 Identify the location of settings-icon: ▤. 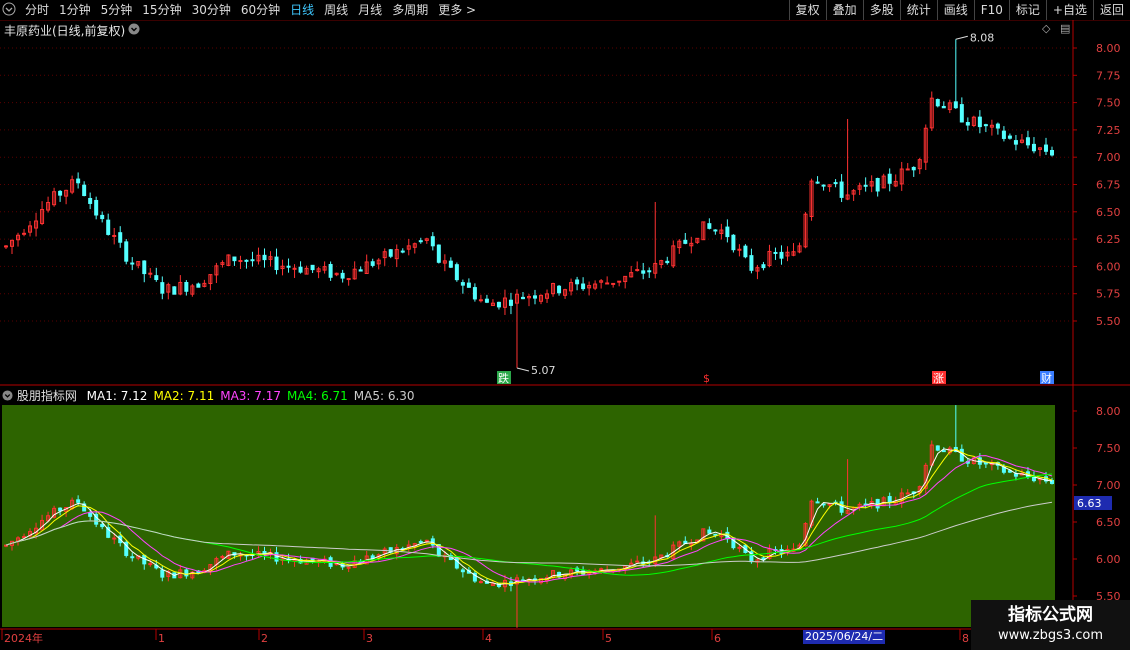
(1065, 28).